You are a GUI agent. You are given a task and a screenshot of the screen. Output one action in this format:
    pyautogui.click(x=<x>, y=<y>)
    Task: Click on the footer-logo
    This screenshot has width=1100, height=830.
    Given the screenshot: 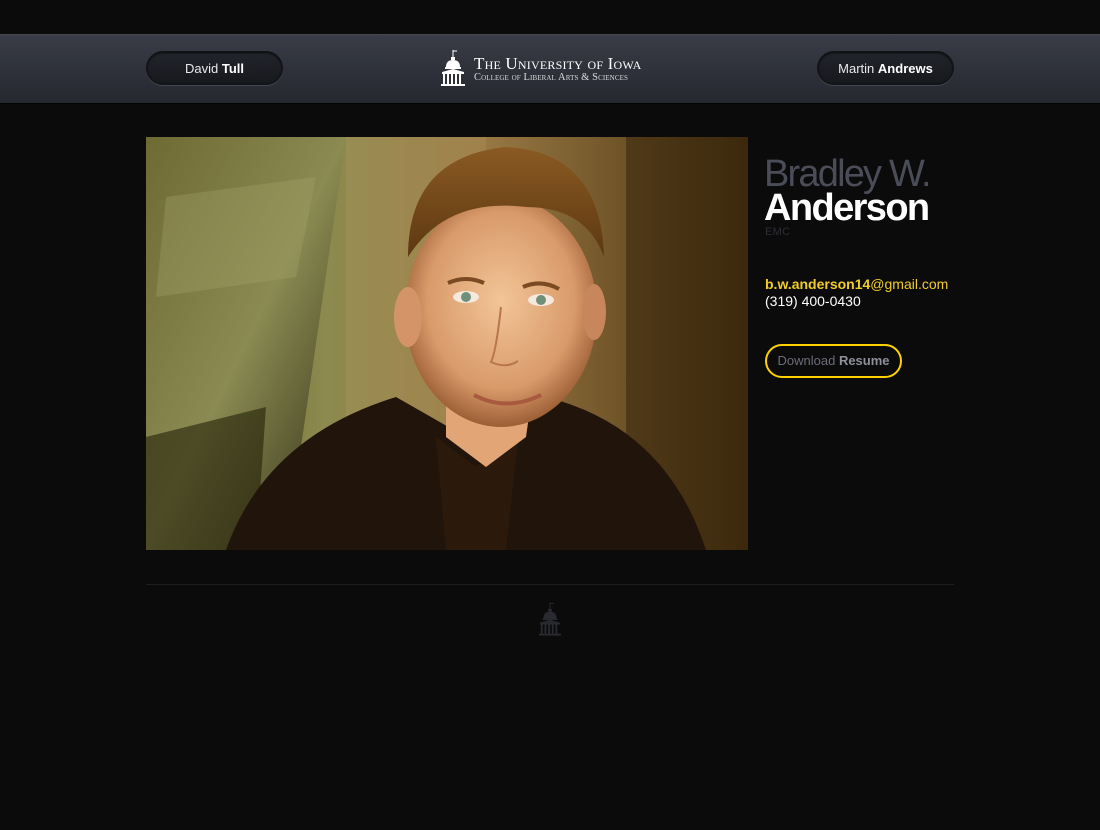 What is the action you would take?
    pyautogui.click(x=550, y=619)
    